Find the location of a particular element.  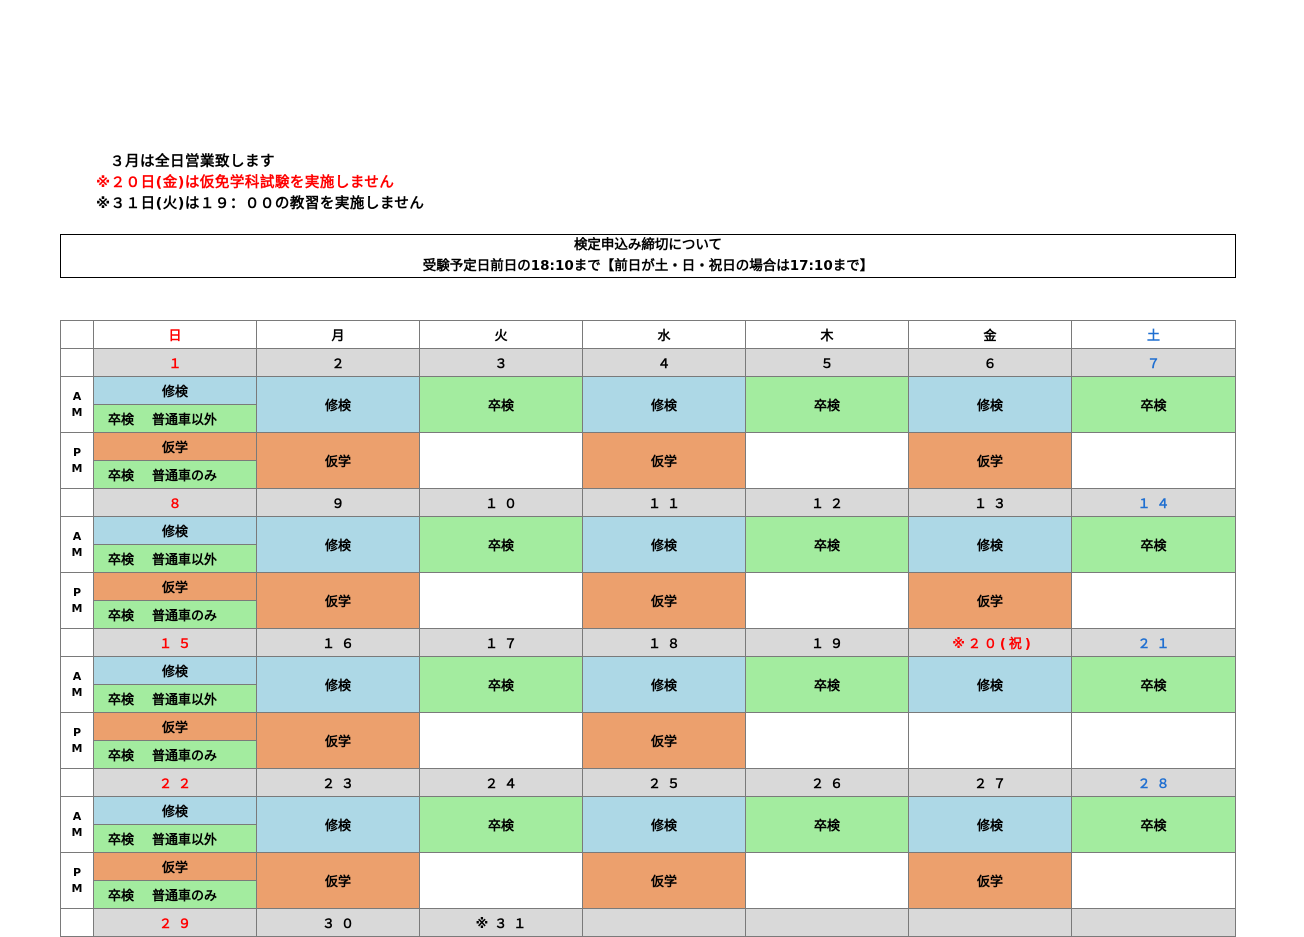

notice-line: ３月は全日営業致します is located at coordinates (192, 162).